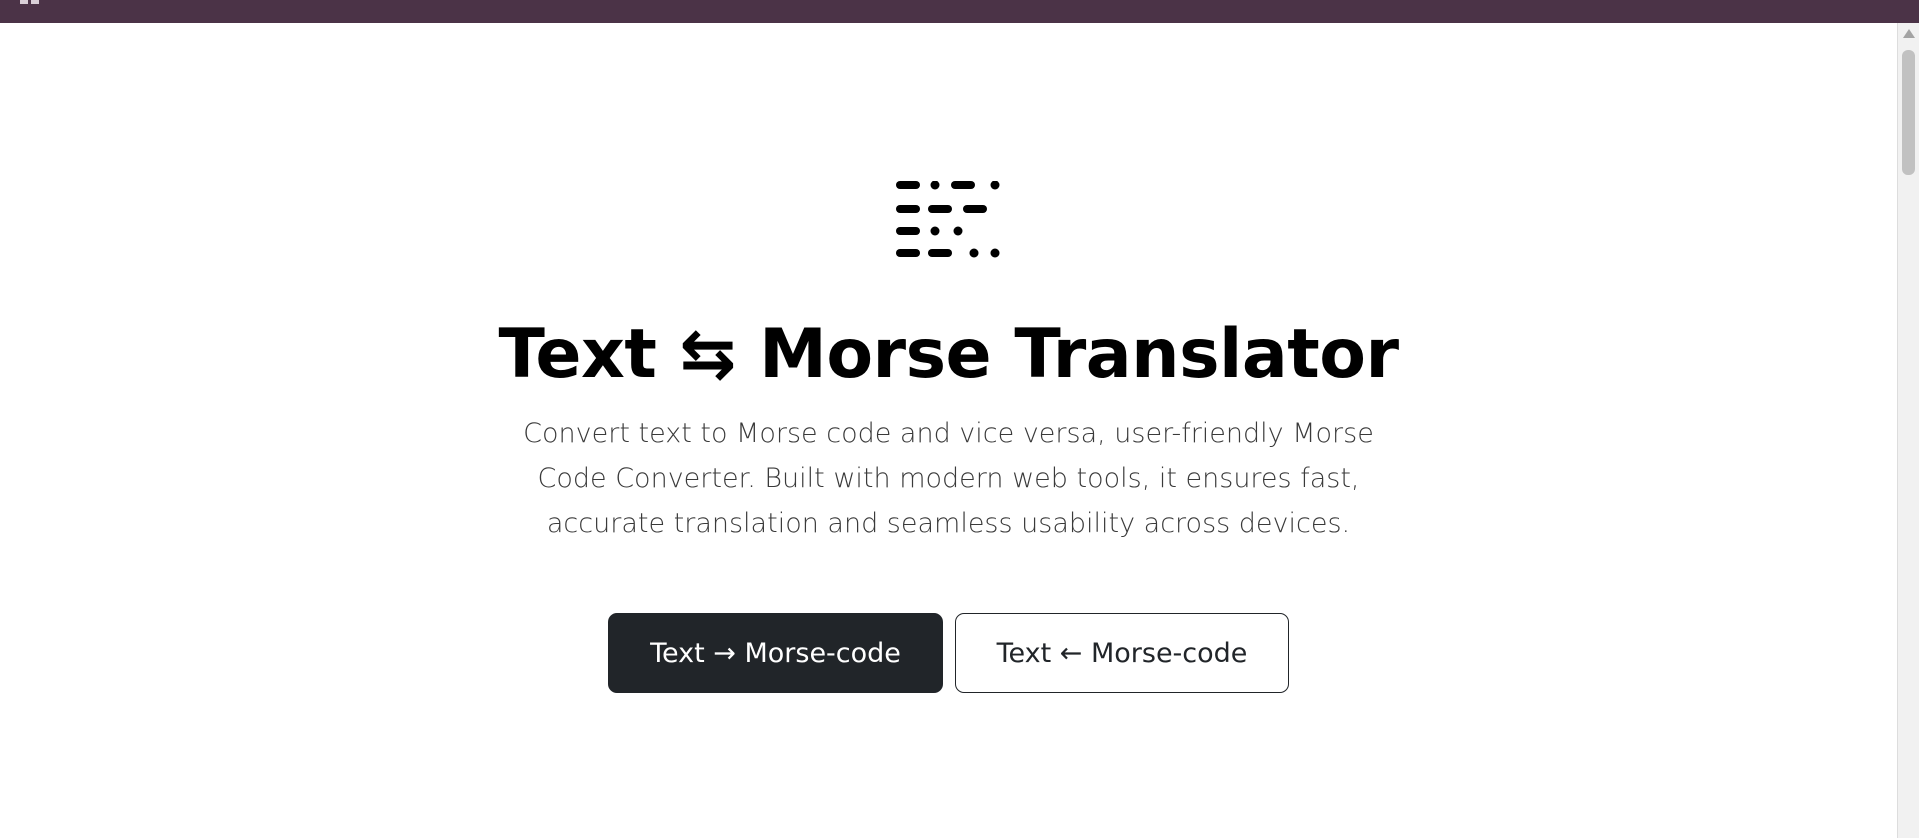  What do you see at coordinates (948, 219) in the screenshot?
I see `morse-code-icon` at bounding box center [948, 219].